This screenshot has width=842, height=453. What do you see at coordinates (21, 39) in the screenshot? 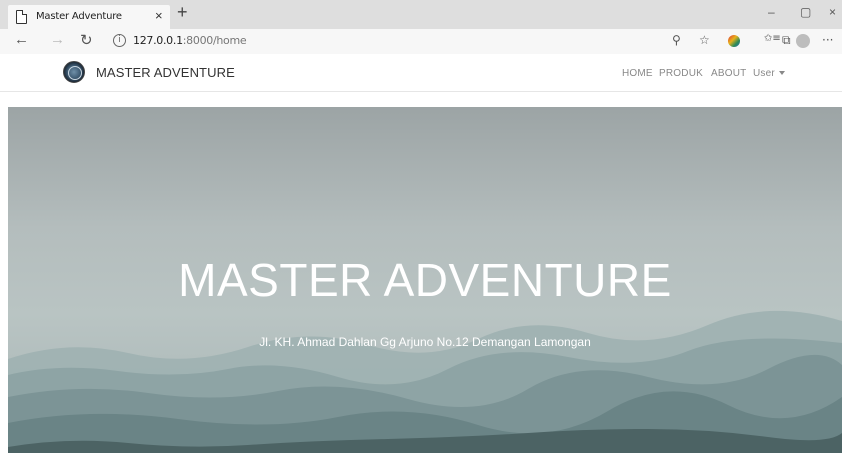
I see `back-icon: ←` at bounding box center [21, 39].